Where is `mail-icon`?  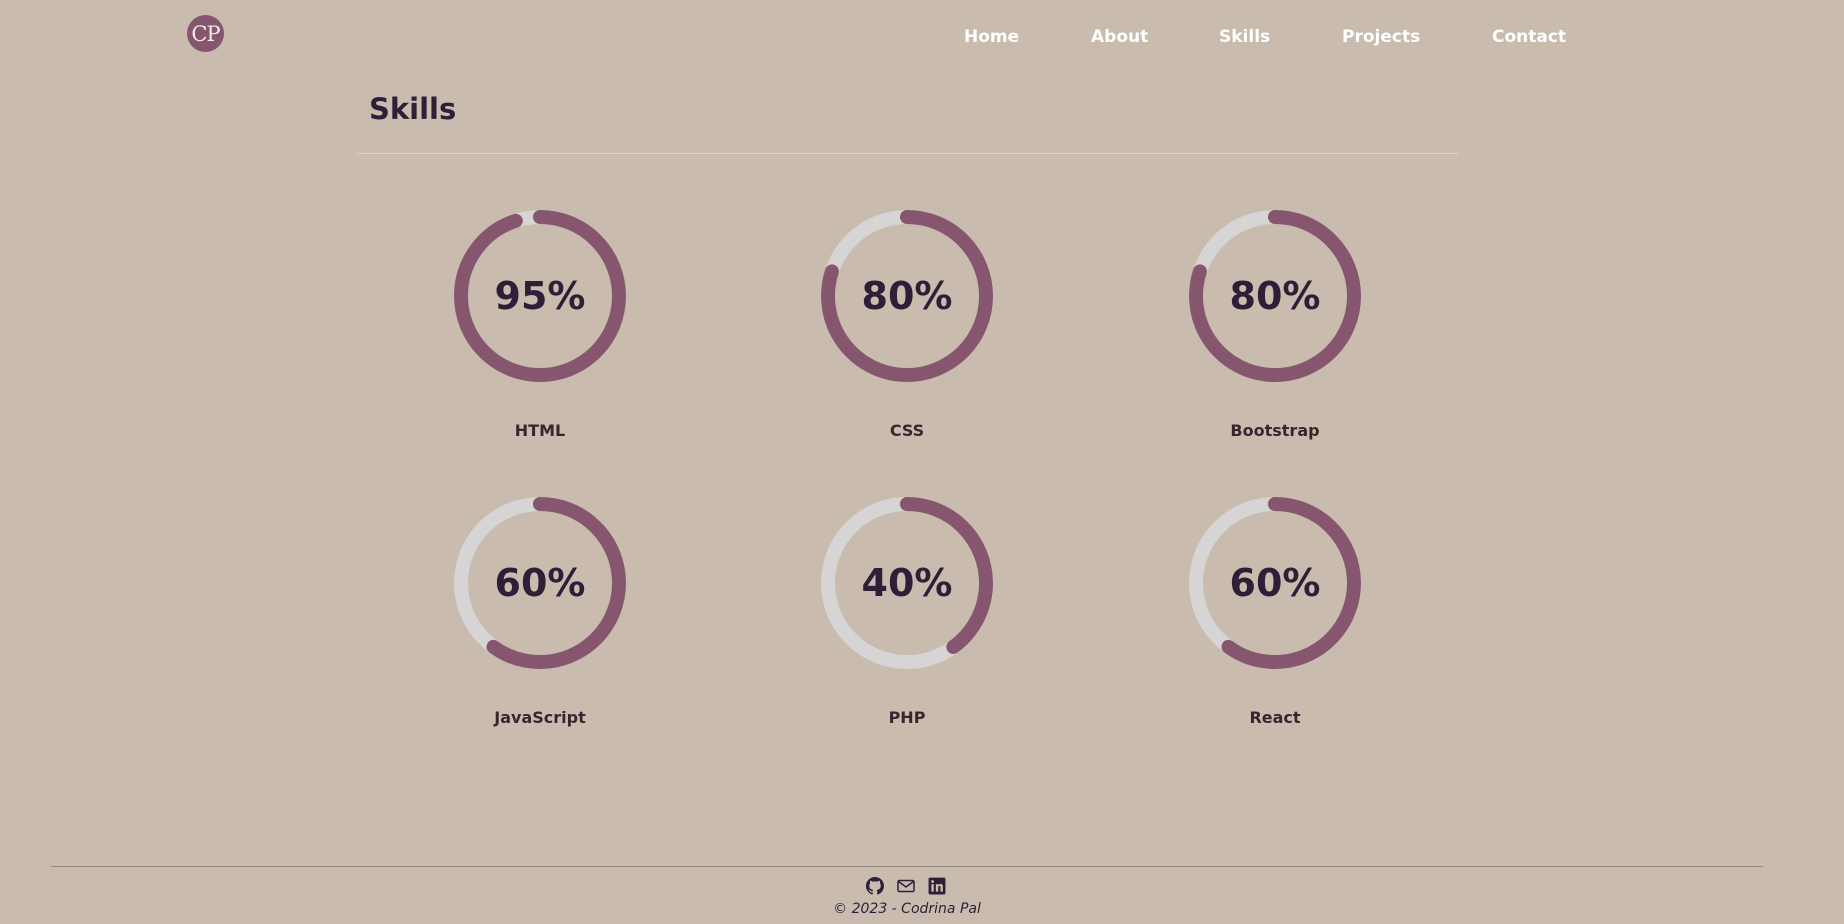
mail-icon is located at coordinates (906, 886).